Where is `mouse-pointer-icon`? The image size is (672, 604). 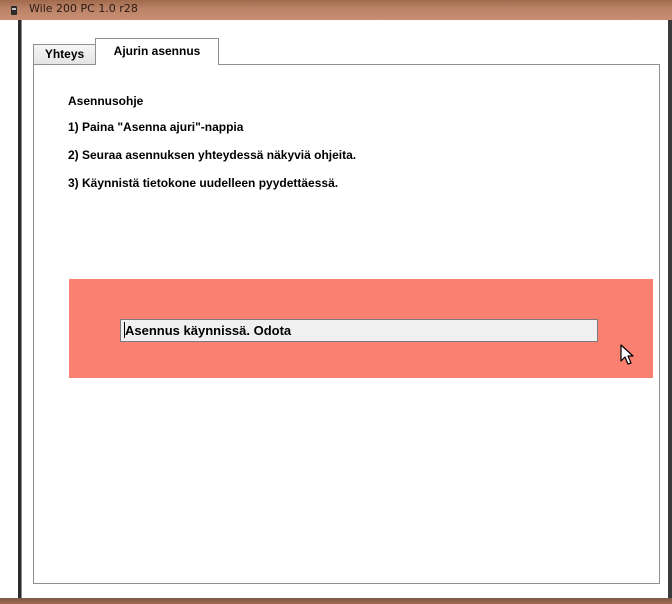 mouse-pointer-icon is located at coordinates (627, 354).